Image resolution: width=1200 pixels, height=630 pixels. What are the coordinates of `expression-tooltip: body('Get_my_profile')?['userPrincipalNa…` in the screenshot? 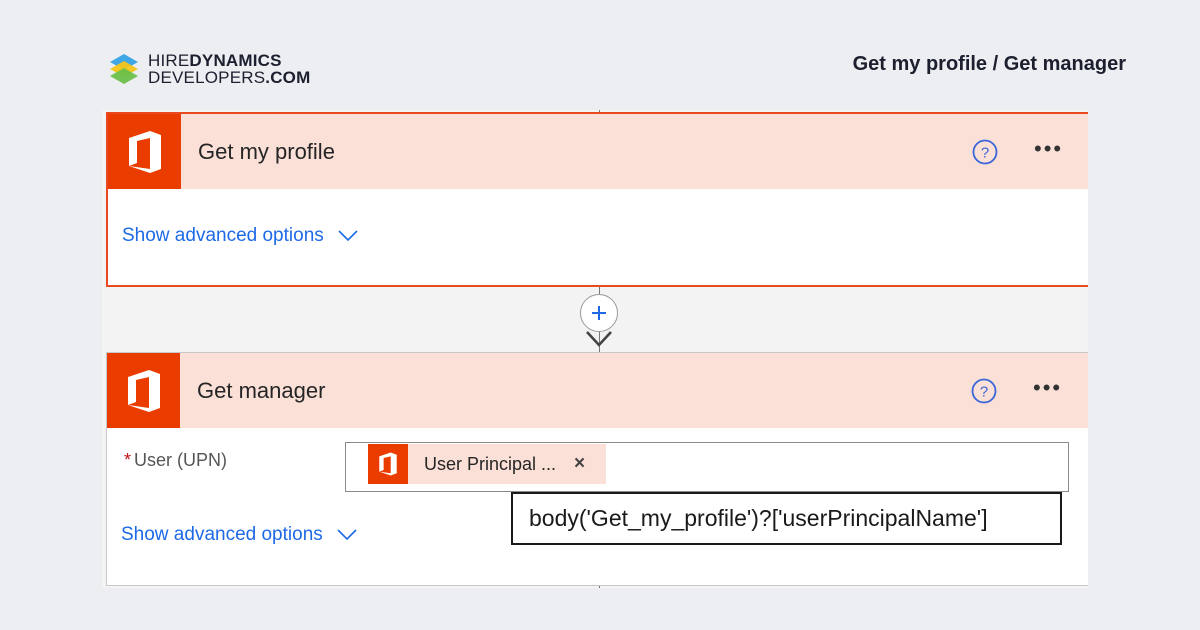 It's located at (786, 518).